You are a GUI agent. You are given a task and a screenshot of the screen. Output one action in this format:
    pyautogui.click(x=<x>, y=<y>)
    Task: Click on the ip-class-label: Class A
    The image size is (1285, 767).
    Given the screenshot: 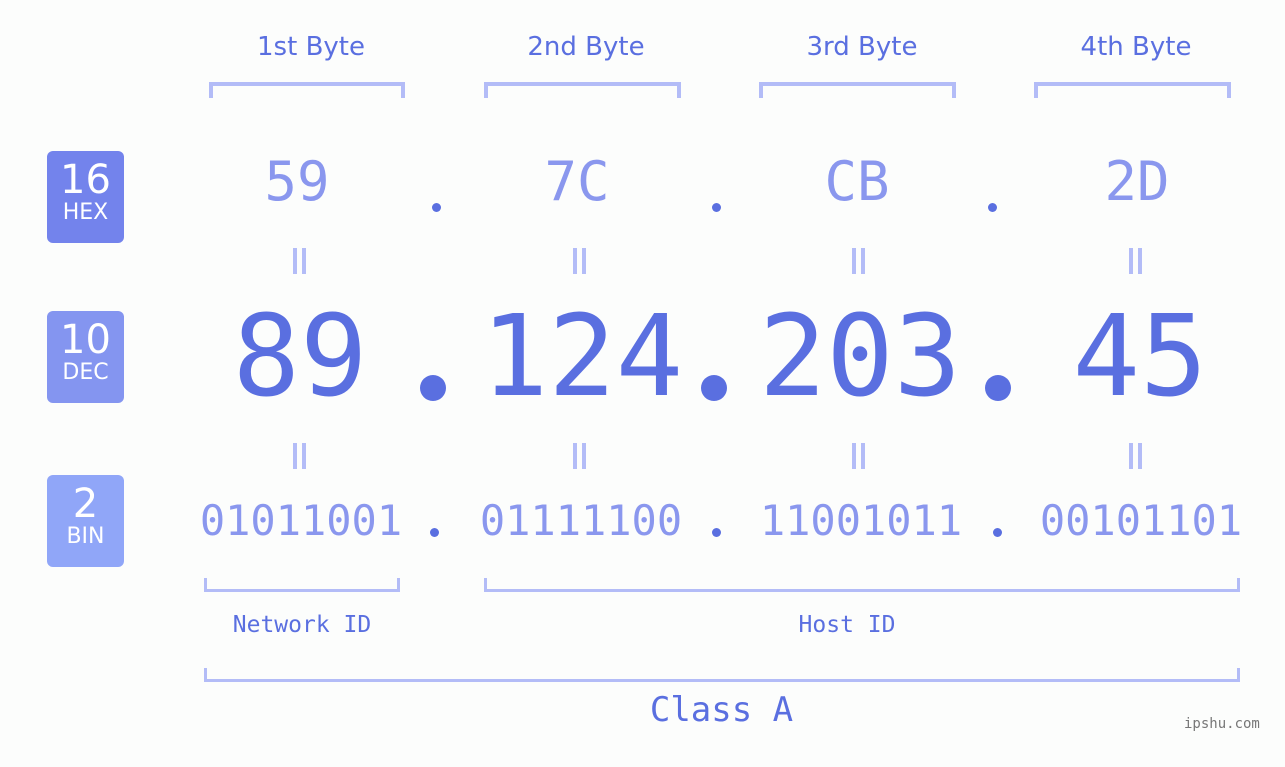 What is the action you would take?
    pyautogui.click(x=721, y=710)
    